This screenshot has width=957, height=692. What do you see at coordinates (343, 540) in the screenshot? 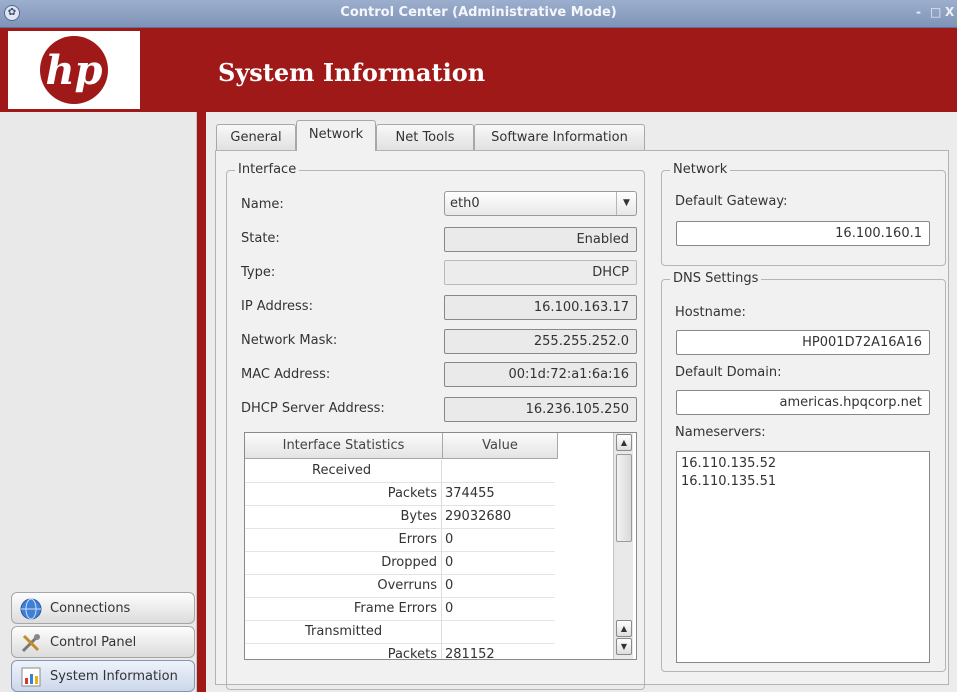
I see `stat-name: Errors` at bounding box center [343, 540].